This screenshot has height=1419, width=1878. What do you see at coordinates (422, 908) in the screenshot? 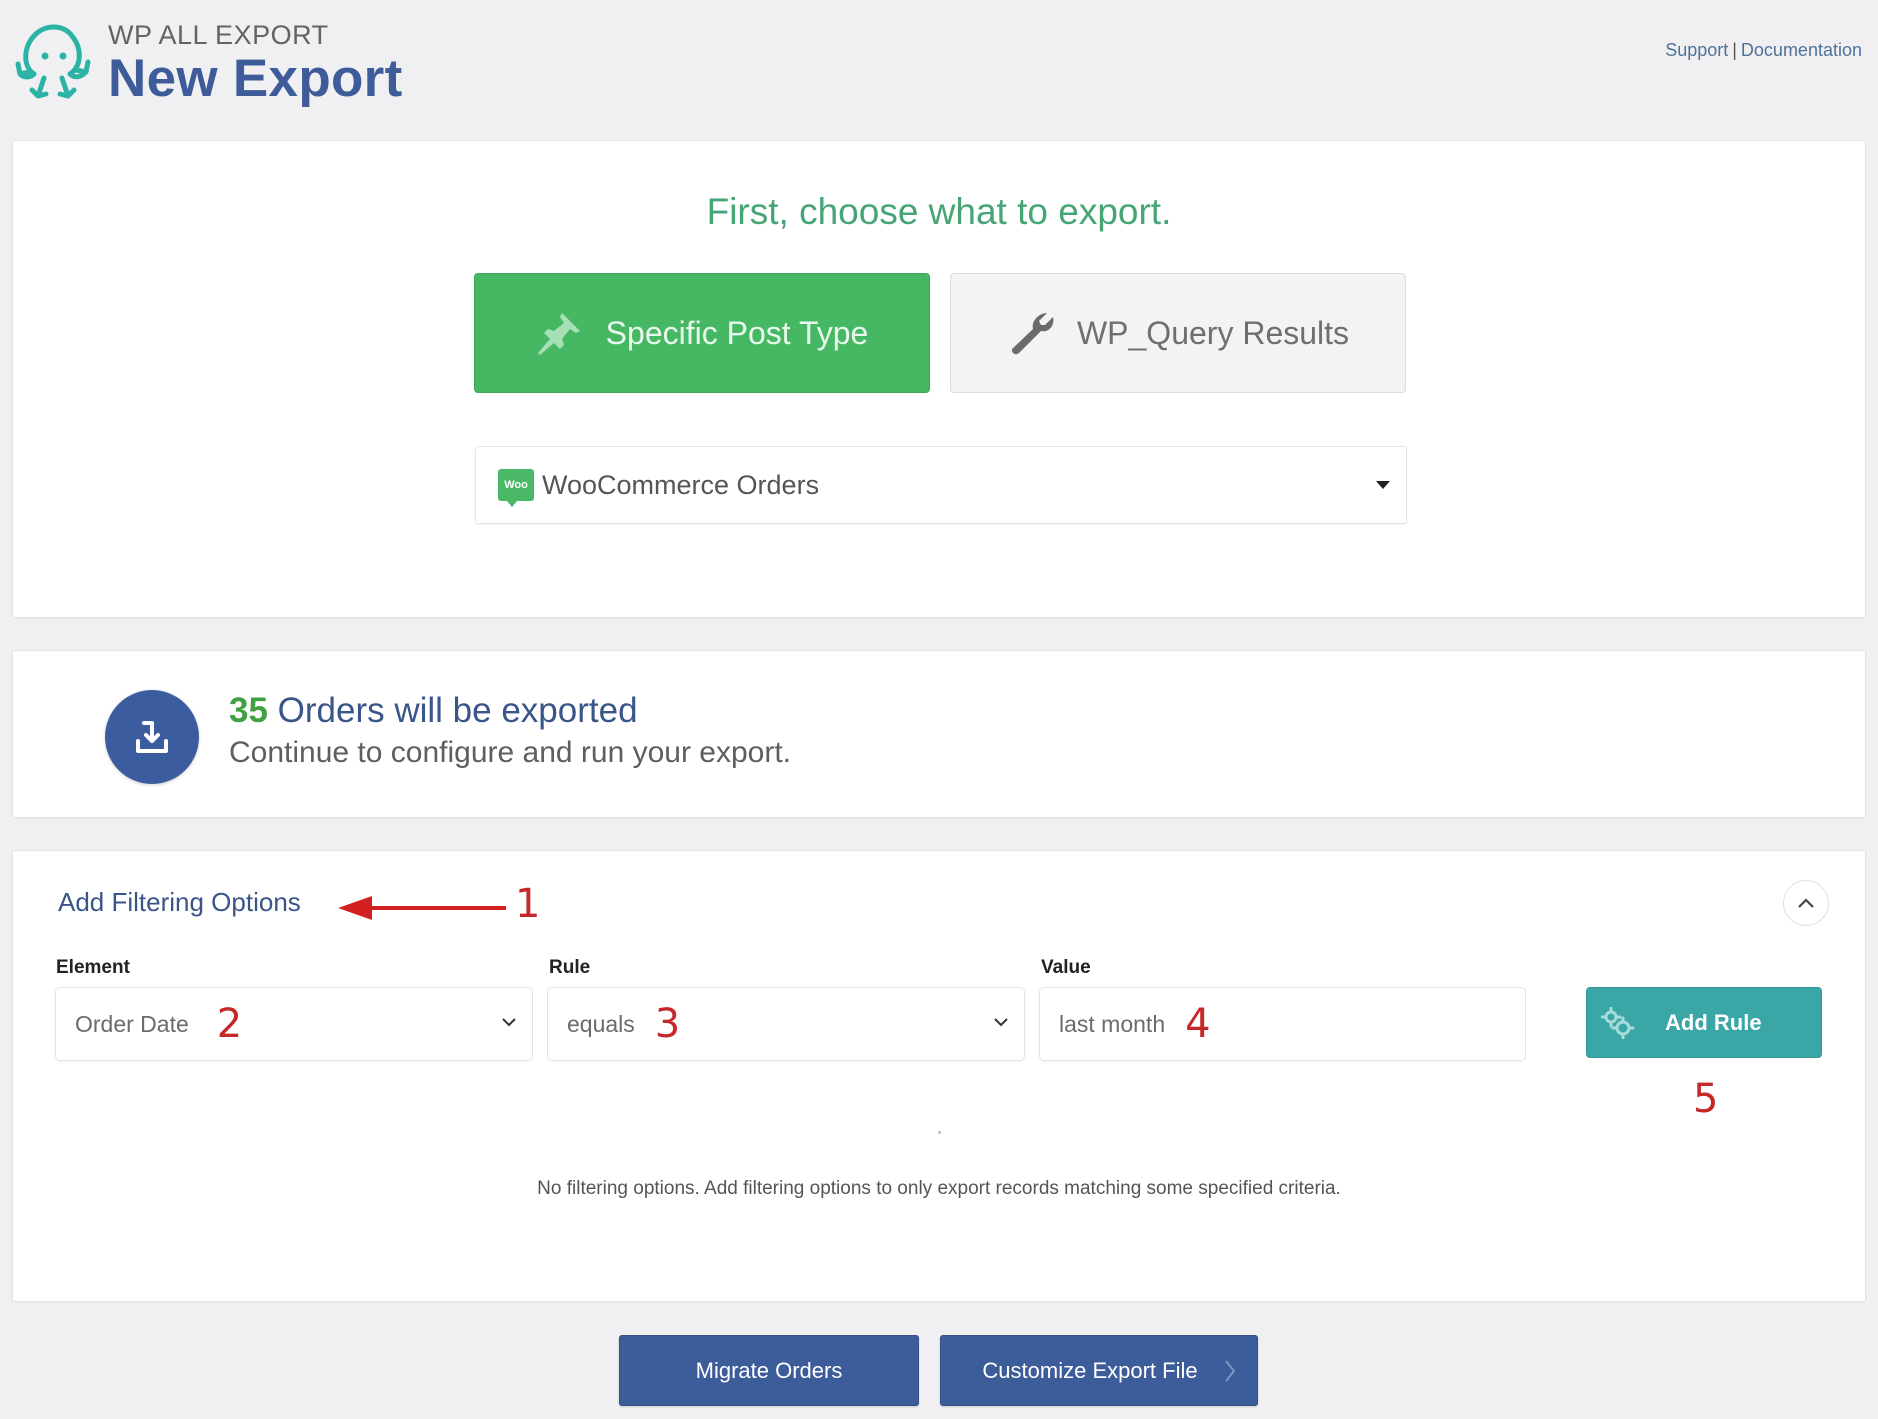
I see `annotation-arrow-icon` at bounding box center [422, 908].